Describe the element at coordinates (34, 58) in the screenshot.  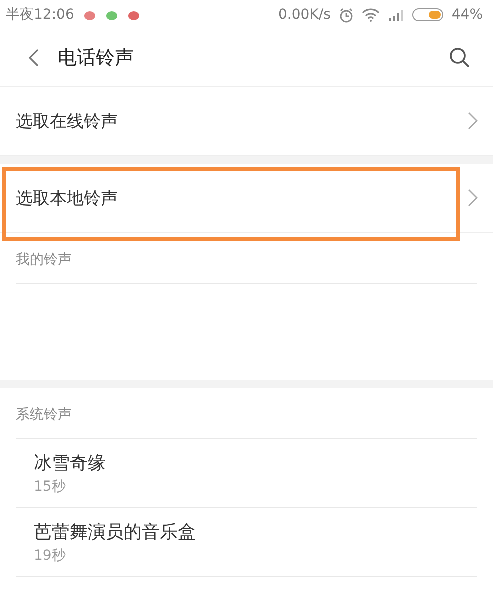
I see `back-icon` at that location.